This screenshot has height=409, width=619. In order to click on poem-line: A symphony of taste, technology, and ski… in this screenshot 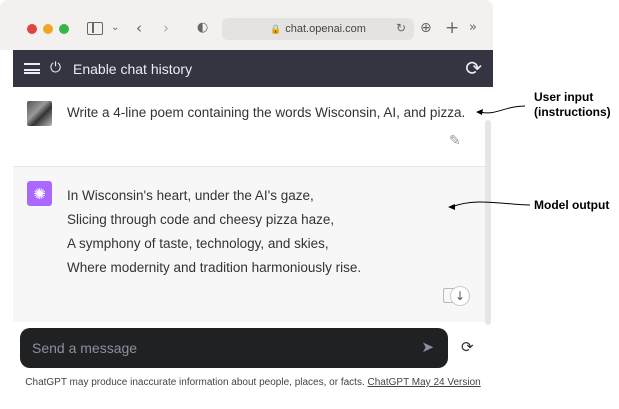, I will do `click(198, 243)`.